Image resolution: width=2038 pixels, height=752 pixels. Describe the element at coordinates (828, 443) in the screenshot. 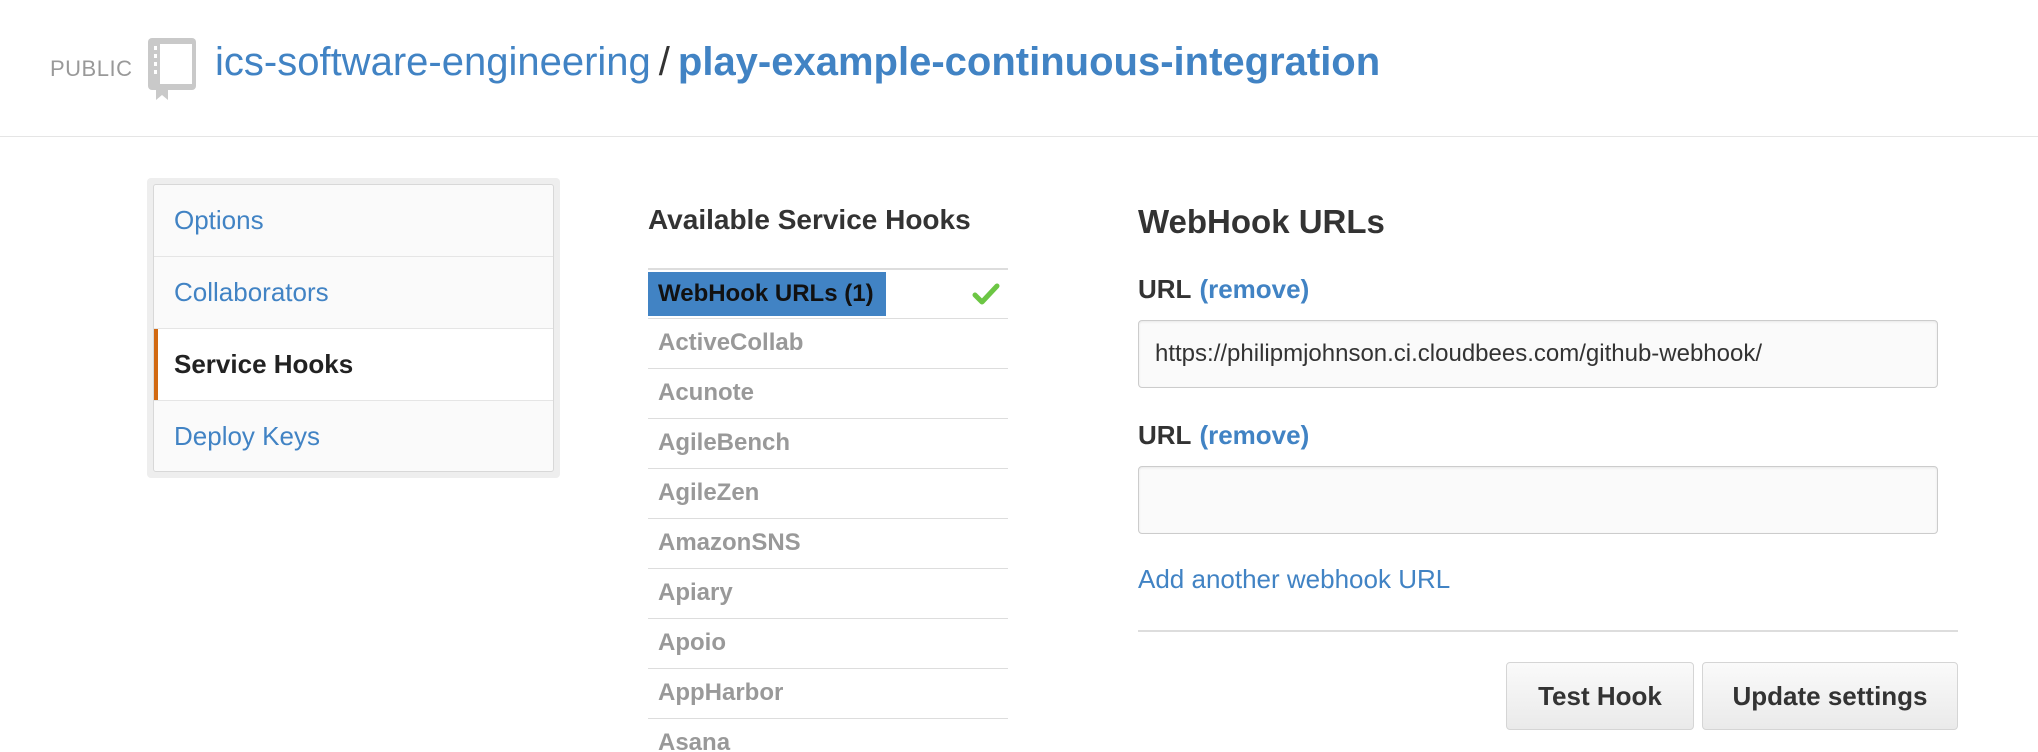

I see `hook-item-agilebench: AgileBench` at that location.